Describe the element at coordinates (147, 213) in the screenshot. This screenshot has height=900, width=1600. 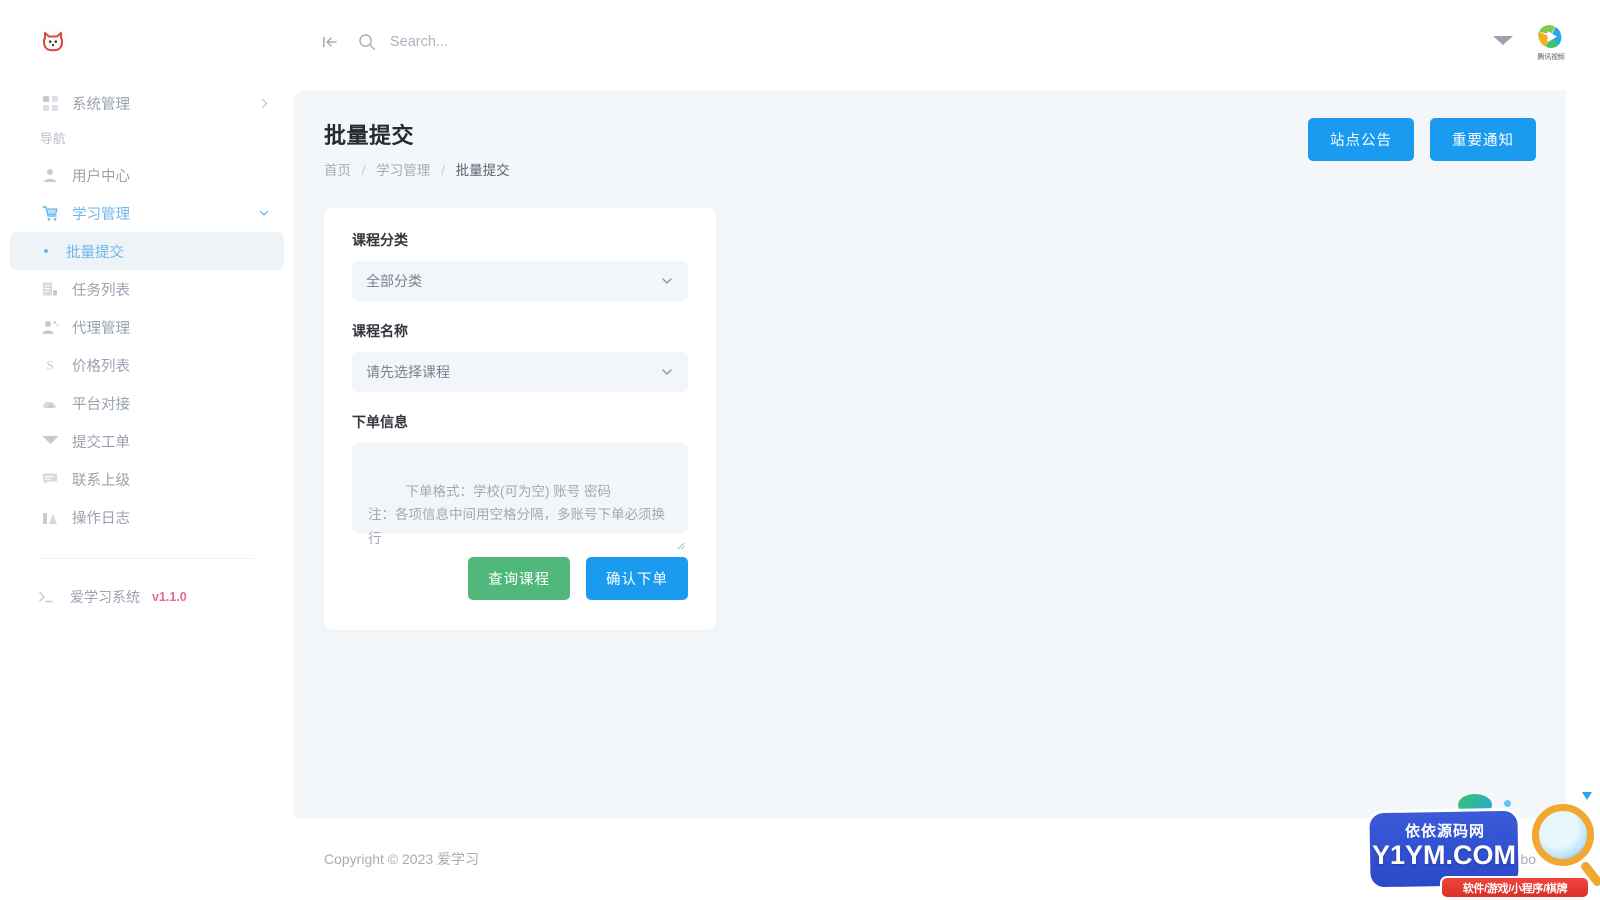
I see `sidebar-item-study-management: 学习管理` at that location.